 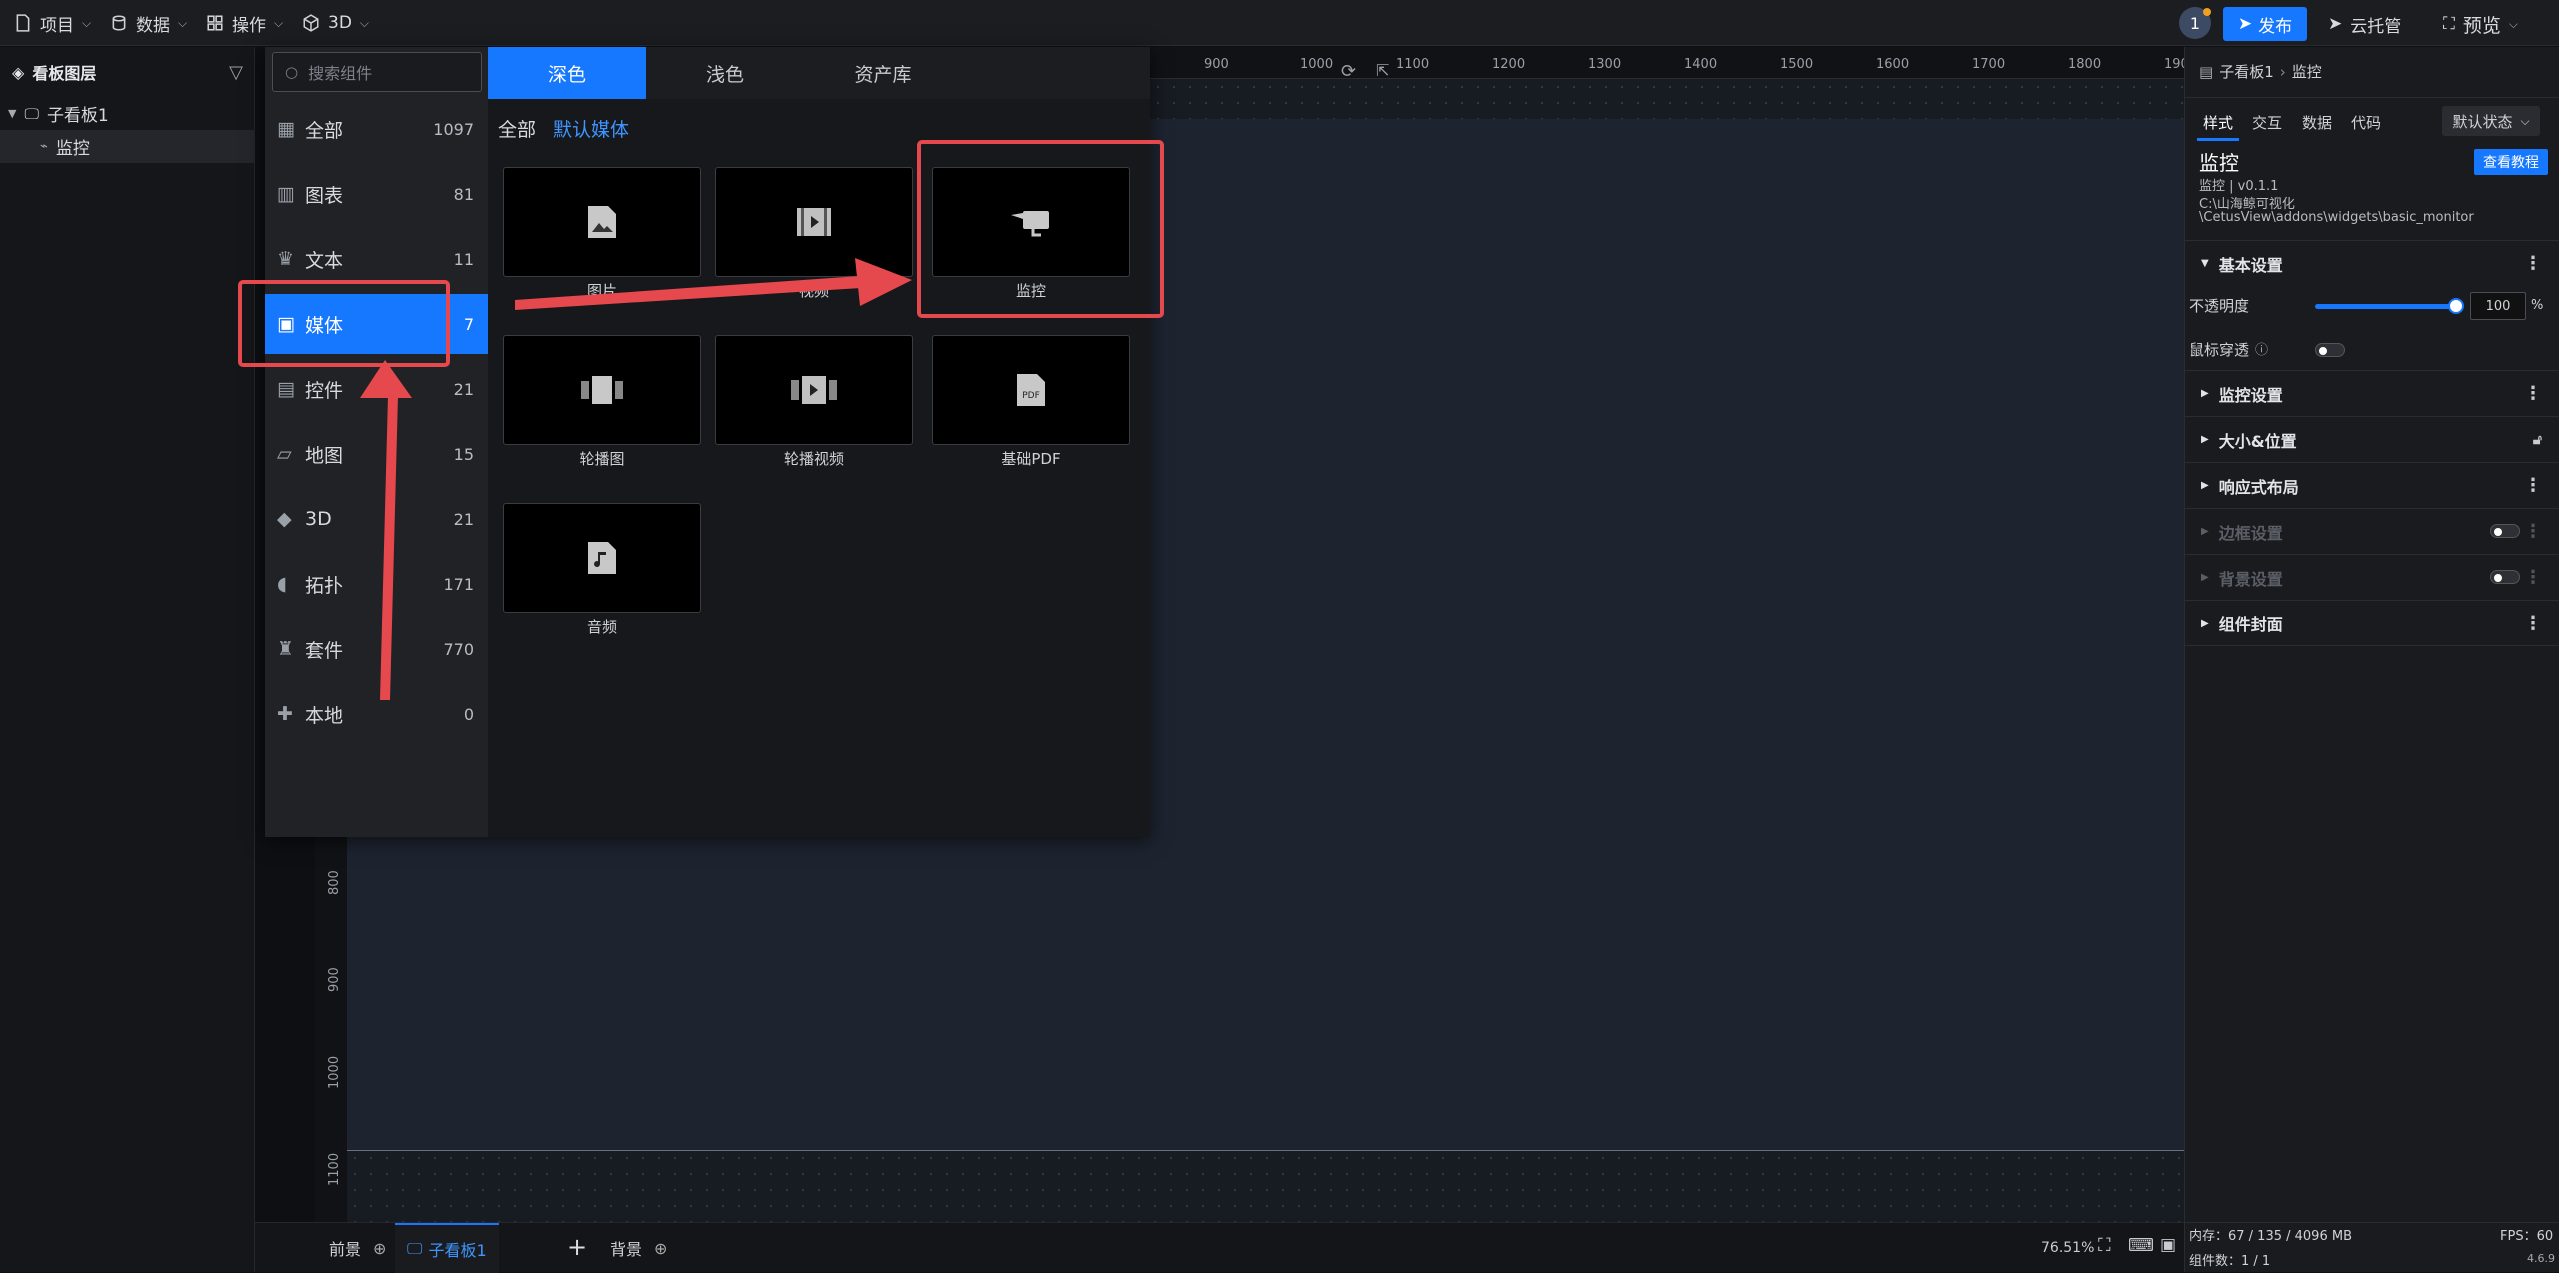 I want to click on tab-code: 代码, so click(x=2366, y=122).